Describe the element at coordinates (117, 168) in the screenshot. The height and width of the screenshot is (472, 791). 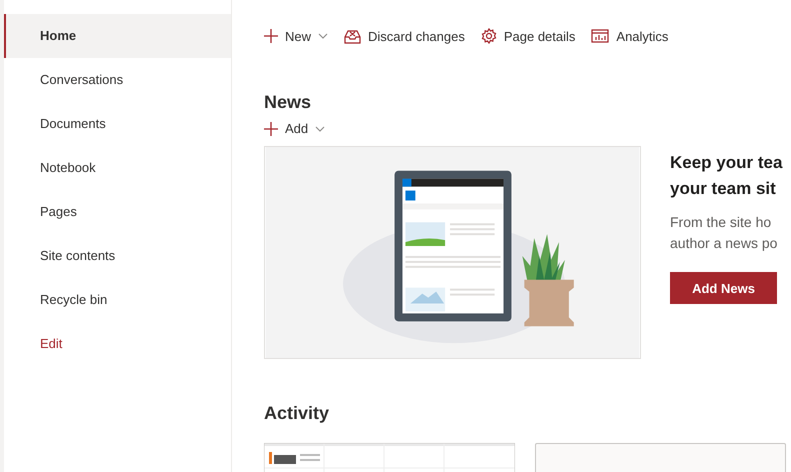
I see `nav-link: Notebook` at that location.